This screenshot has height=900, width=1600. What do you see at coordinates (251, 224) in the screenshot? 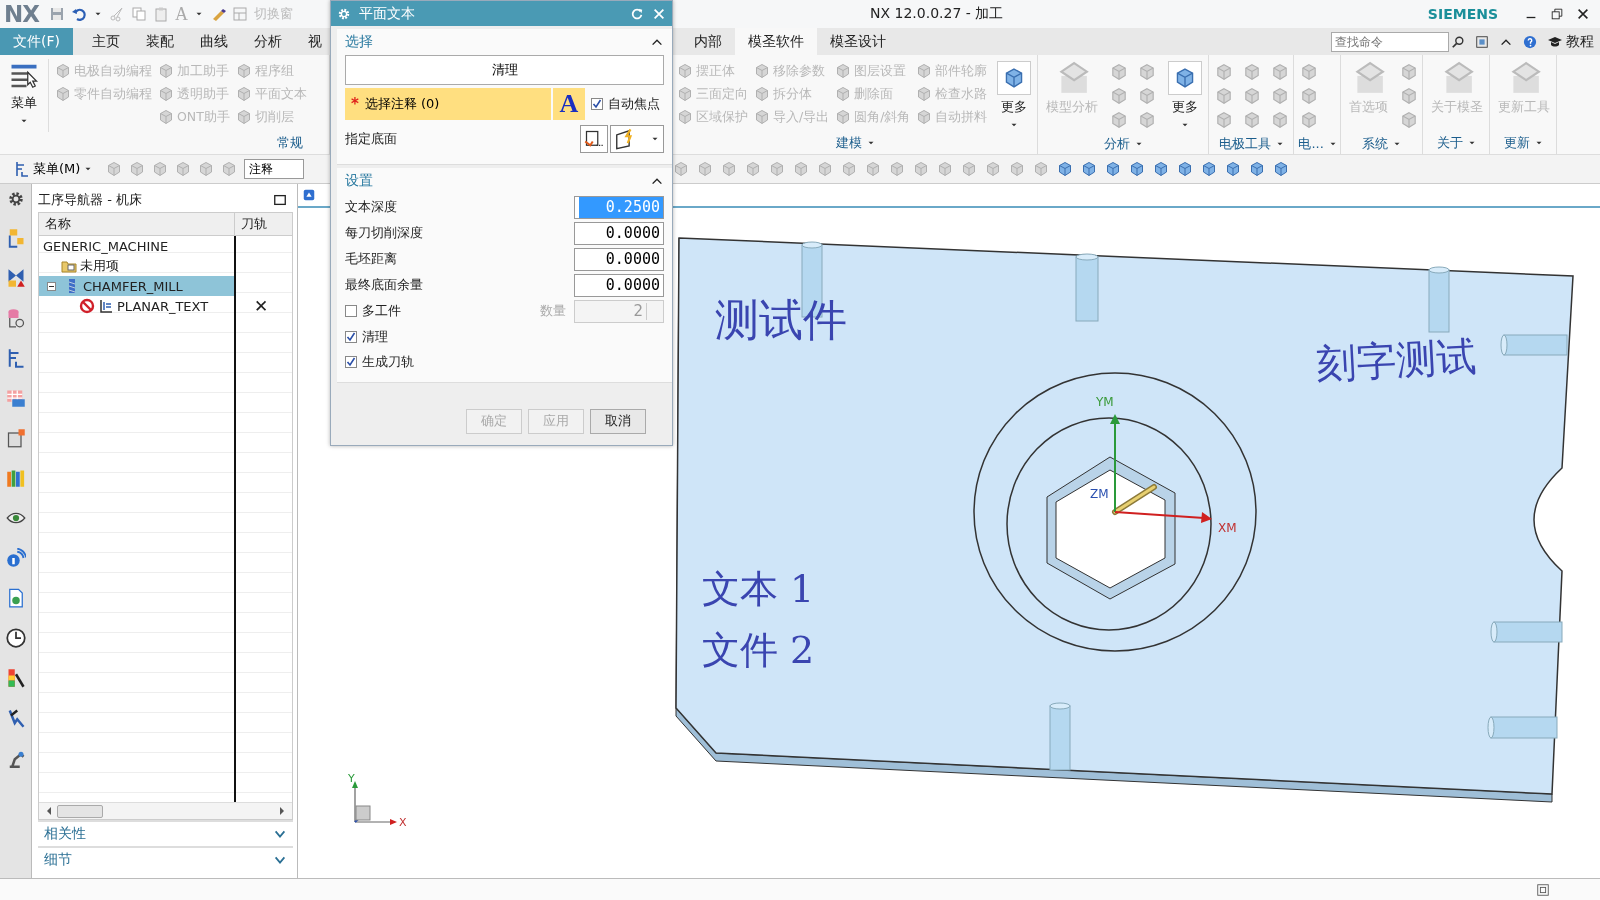
I see `column-header: 刀轨` at bounding box center [251, 224].